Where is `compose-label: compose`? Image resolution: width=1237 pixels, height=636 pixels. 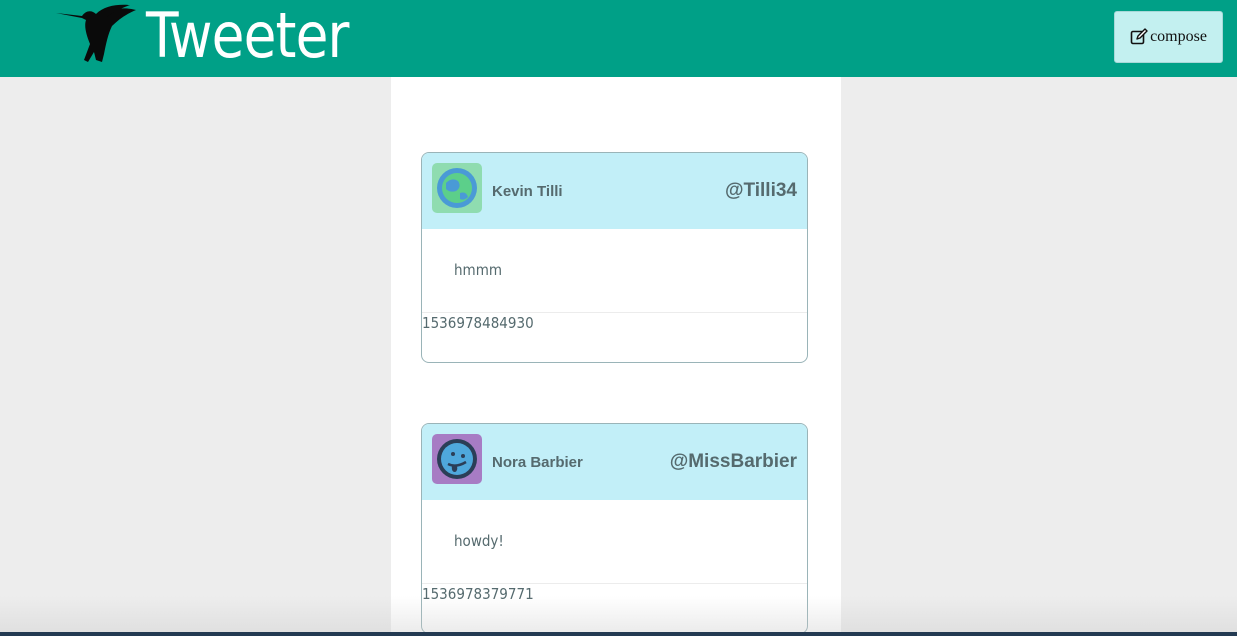 compose-label: compose is located at coordinates (1178, 36).